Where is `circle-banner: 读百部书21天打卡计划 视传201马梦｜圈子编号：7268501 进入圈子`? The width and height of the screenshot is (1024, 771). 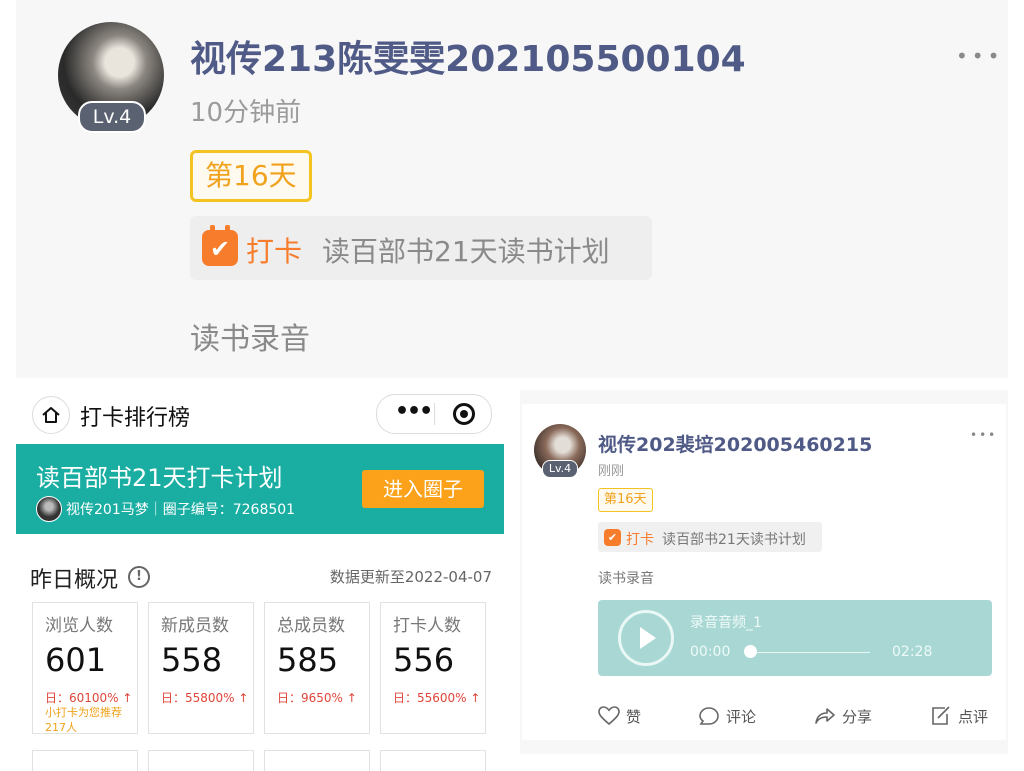 circle-banner: 读百部书21天打卡计划 视传201马梦｜圈子编号：7268501 进入圈子 is located at coordinates (260, 489).